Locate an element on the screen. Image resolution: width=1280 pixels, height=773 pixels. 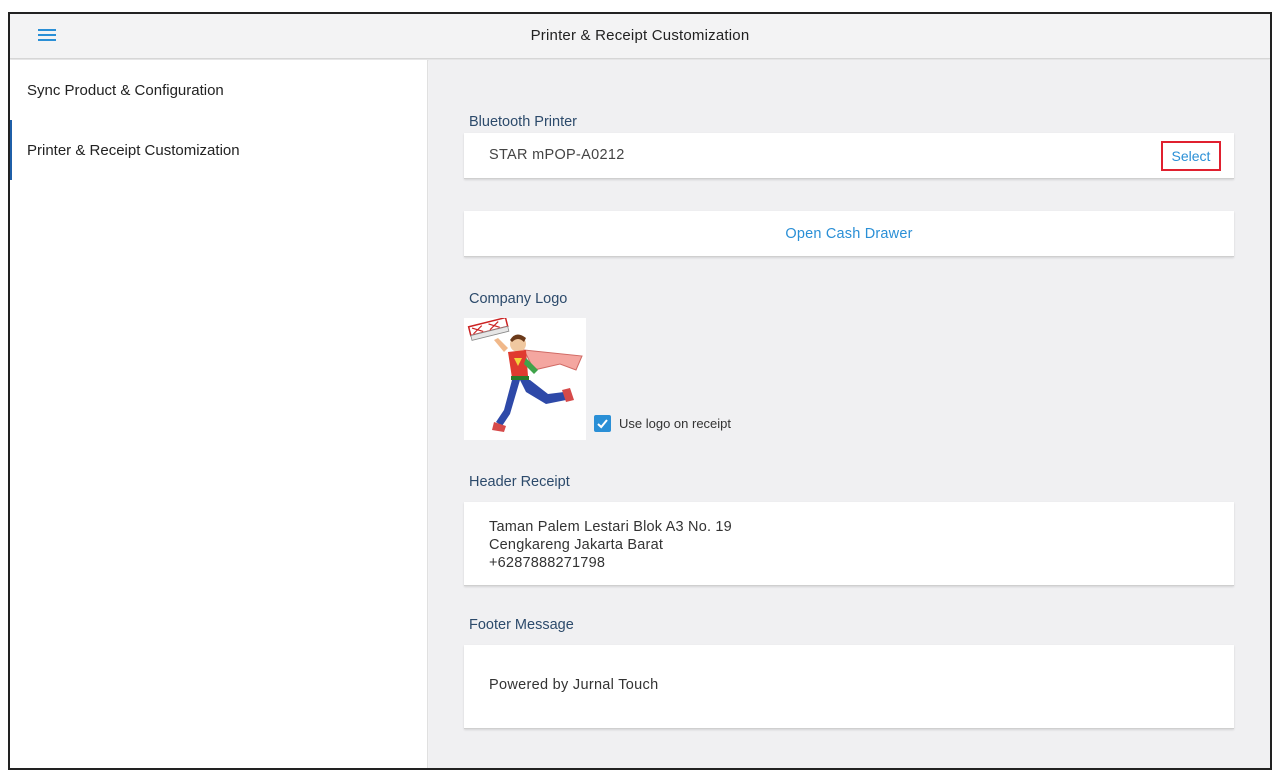
select-printer-button: Select is located at coordinates (1191, 156).